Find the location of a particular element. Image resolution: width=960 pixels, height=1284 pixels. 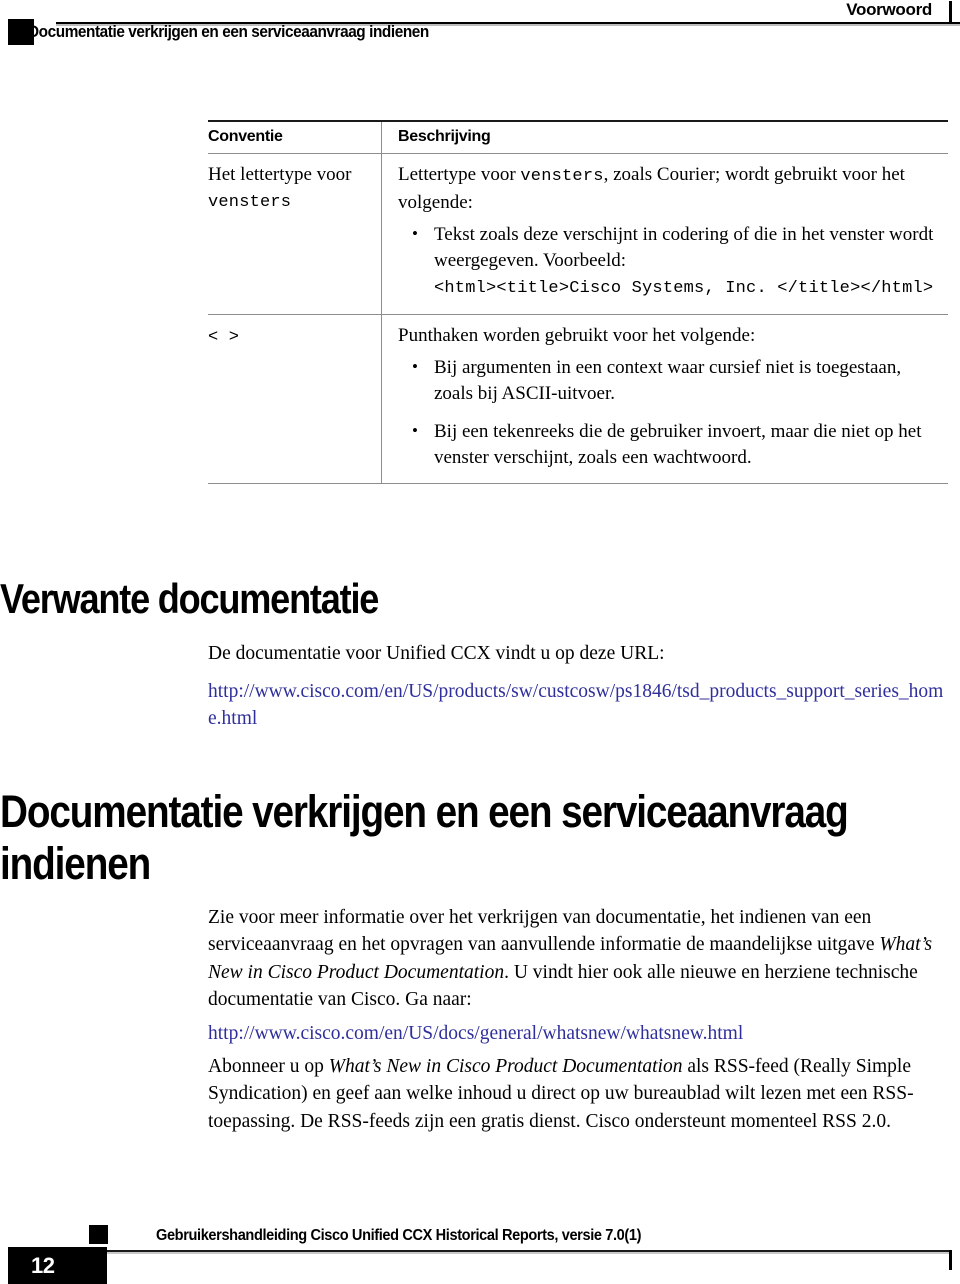

footer-page-number: 12 is located at coordinates (43, 1265).